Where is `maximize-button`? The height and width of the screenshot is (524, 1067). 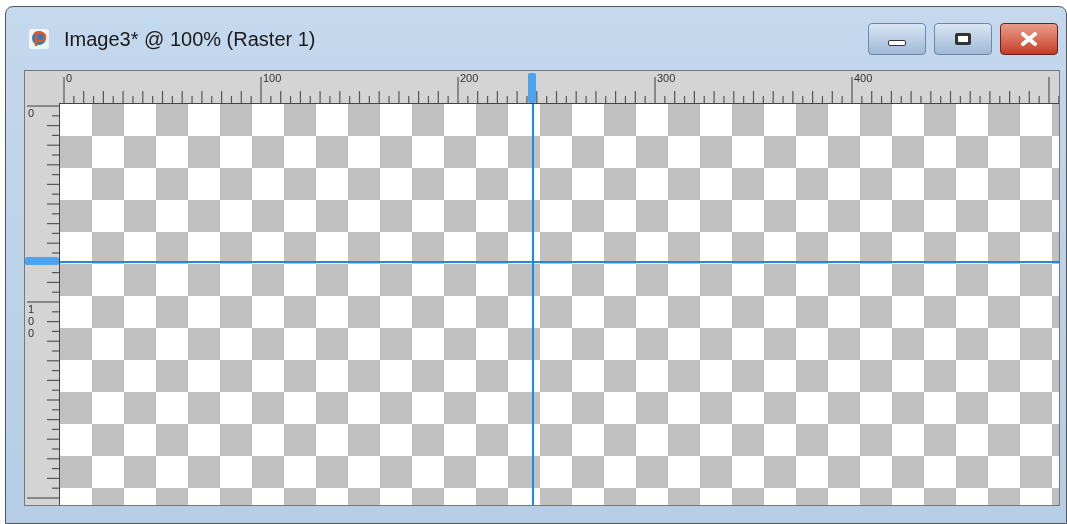 maximize-button is located at coordinates (963, 38).